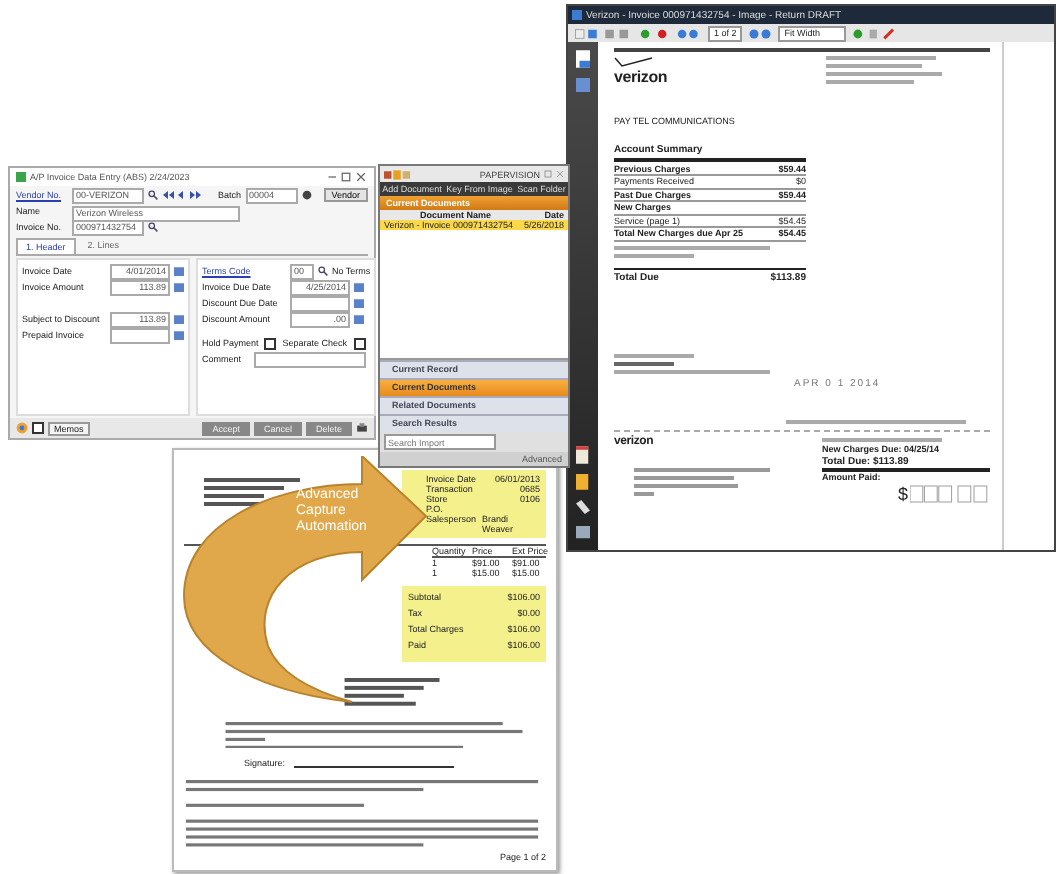 The width and height of the screenshot is (1056, 874). Describe the element at coordinates (902, 493) in the screenshot. I see `dollar-sign: $` at that location.